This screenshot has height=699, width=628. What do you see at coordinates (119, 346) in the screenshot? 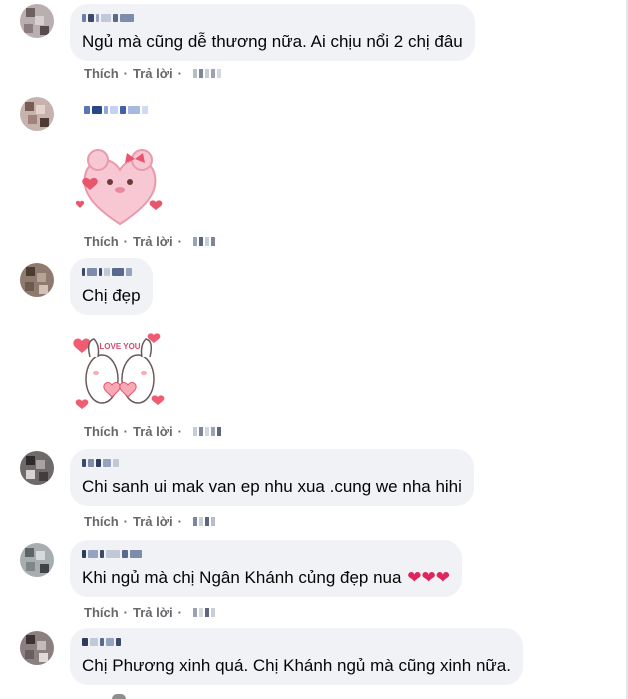
I see `sticker-caption: LOVE YOU` at bounding box center [119, 346].